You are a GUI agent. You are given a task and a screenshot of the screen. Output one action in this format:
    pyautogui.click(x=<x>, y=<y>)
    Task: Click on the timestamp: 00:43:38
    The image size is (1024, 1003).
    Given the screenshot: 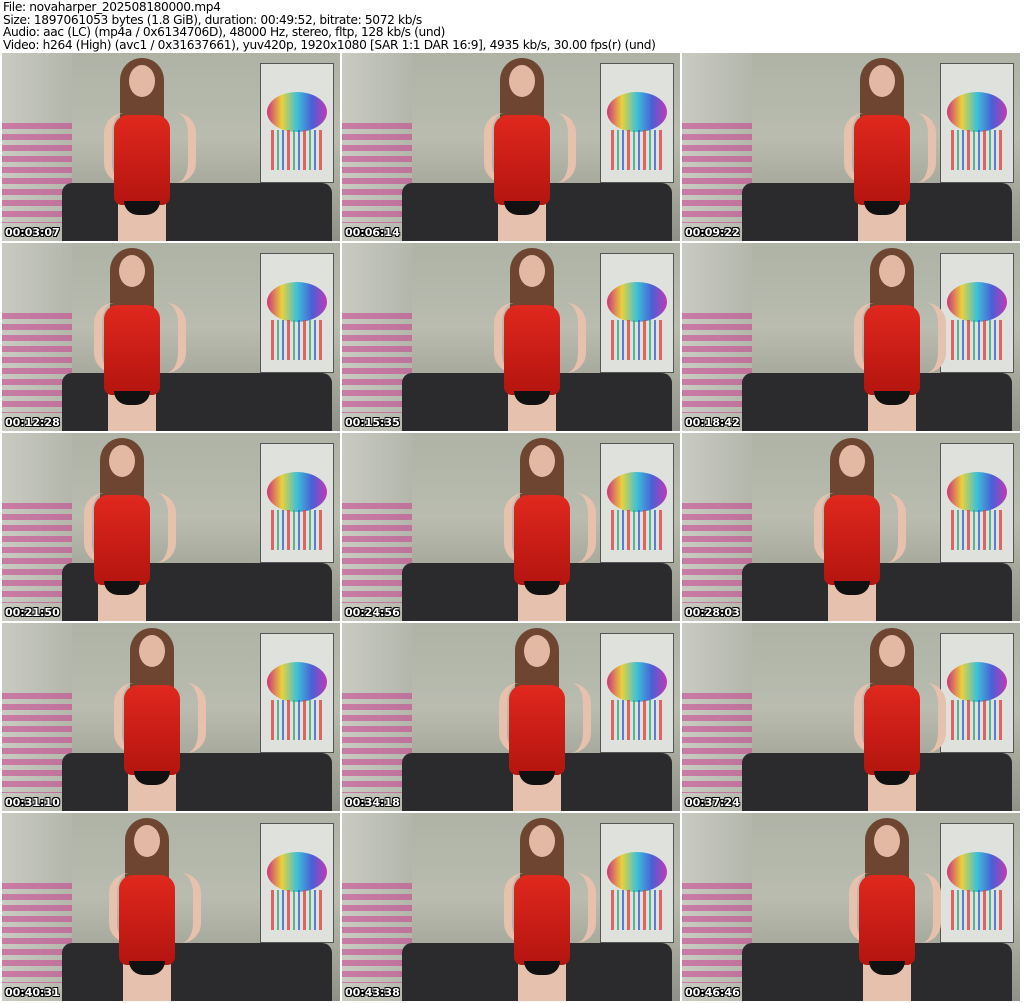 What is the action you would take?
    pyautogui.click(x=372, y=992)
    